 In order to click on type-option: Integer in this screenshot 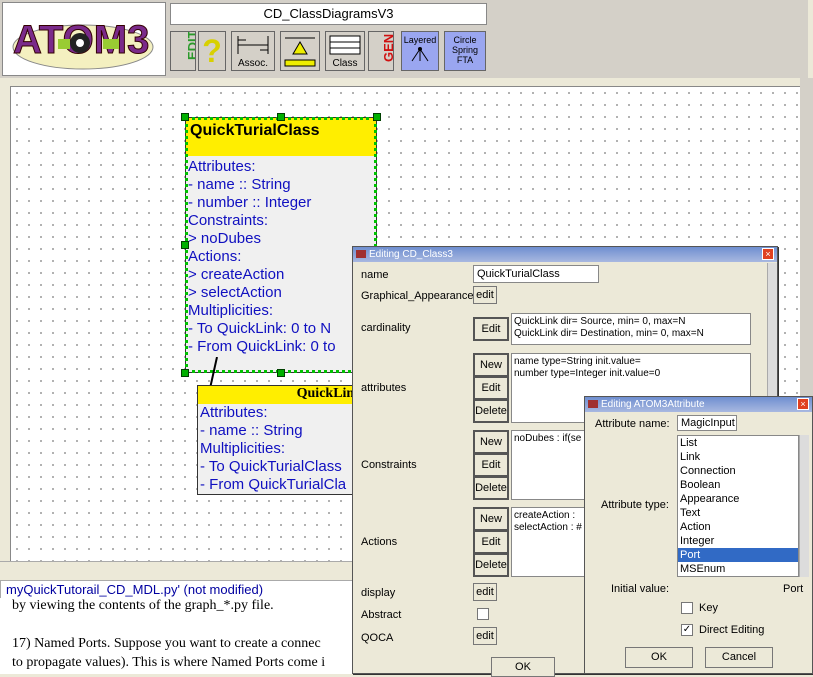, I will do `click(738, 541)`.